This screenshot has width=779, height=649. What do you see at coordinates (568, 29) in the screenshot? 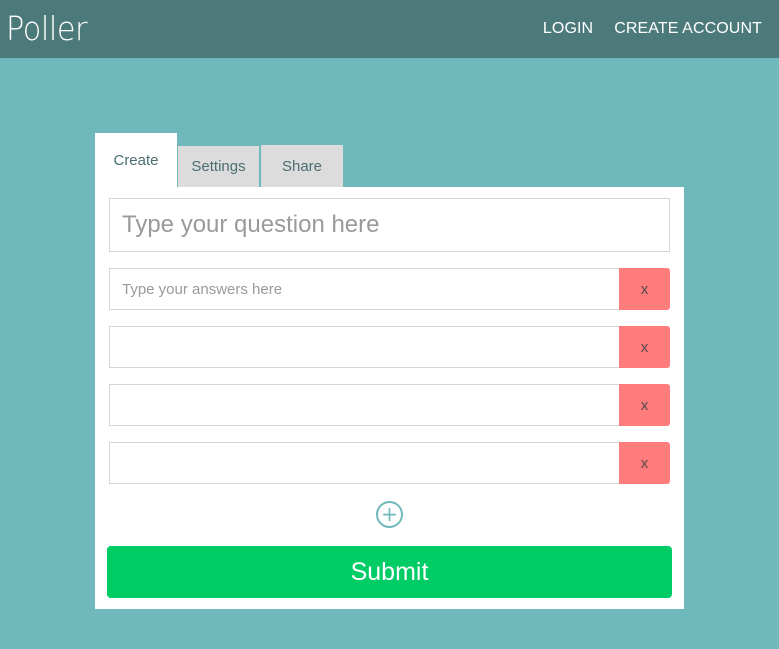
I see `login-link: LOGIN` at bounding box center [568, 29].